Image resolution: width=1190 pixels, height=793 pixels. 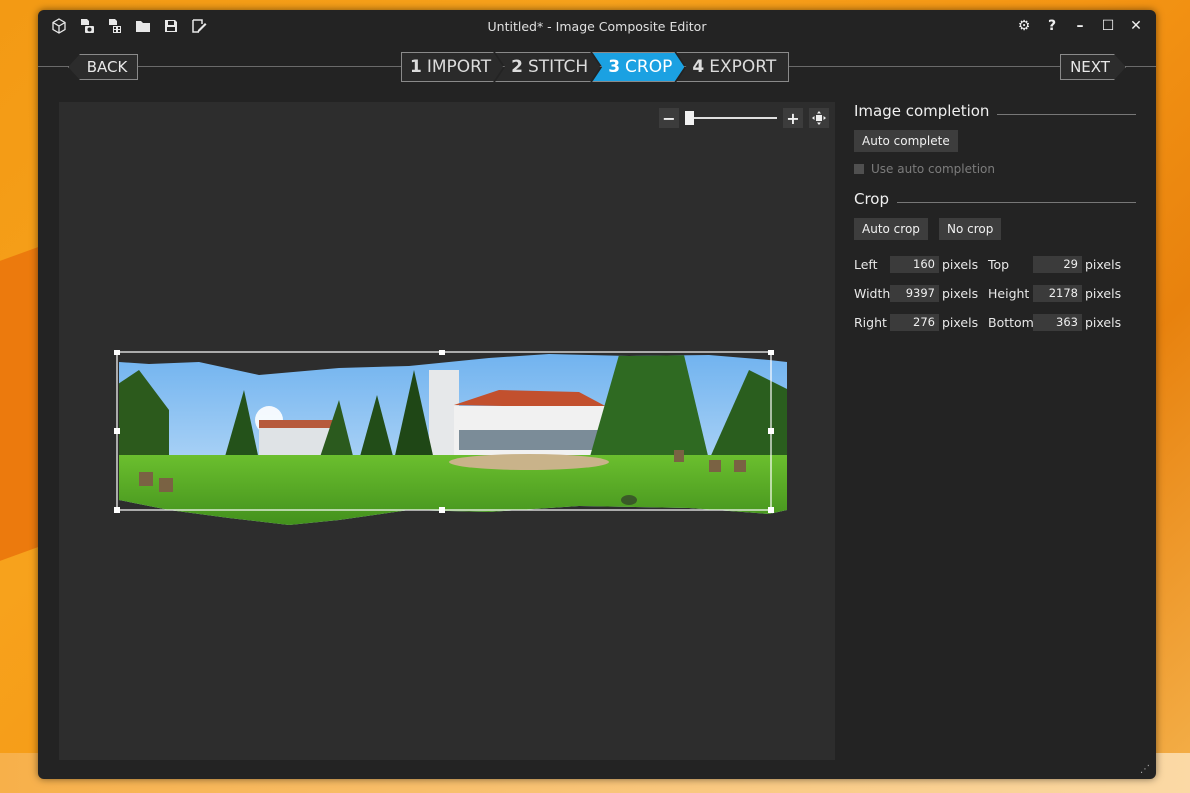 I want to click on zoom-controls: − +, so click(x=744, y=118).